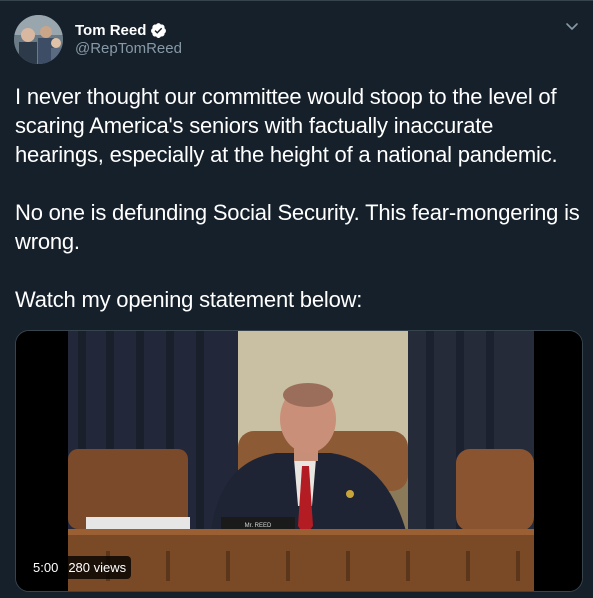 The width and height of the screenshot is (593, 598). I want to click on video-views: 280 views, so click(97, 567).